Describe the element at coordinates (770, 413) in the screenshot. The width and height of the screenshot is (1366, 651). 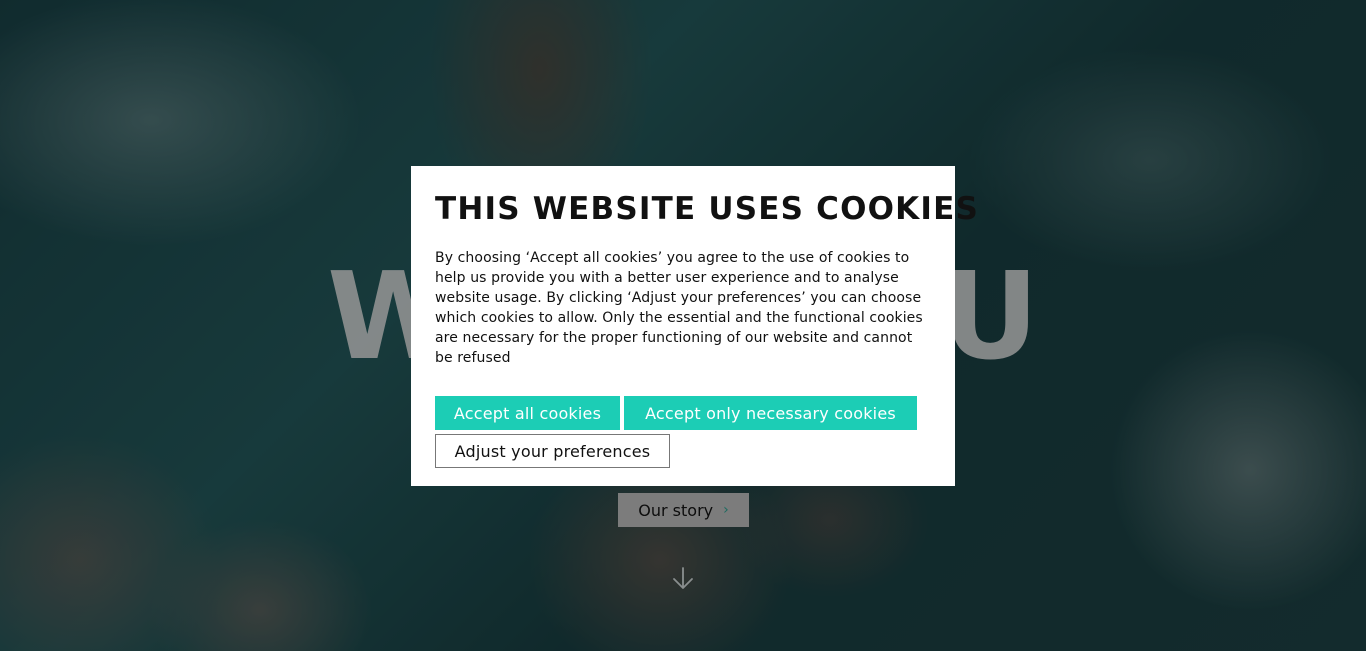
I see `accept-necessary-cookies-button: Accept only necessary cookies` at that location.